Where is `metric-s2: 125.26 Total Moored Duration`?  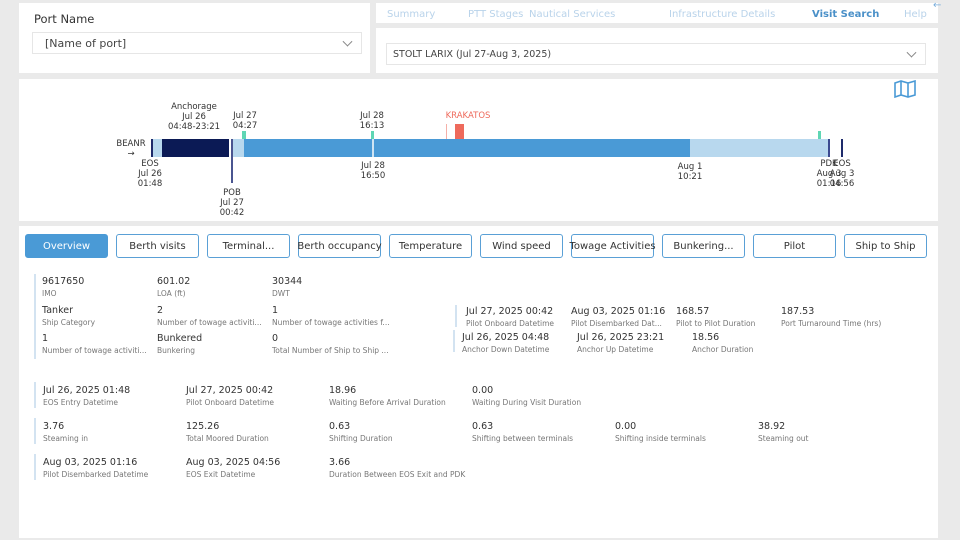
metric-s2: 125.26 Total Moored Duration is located at coordinates (227, 432).